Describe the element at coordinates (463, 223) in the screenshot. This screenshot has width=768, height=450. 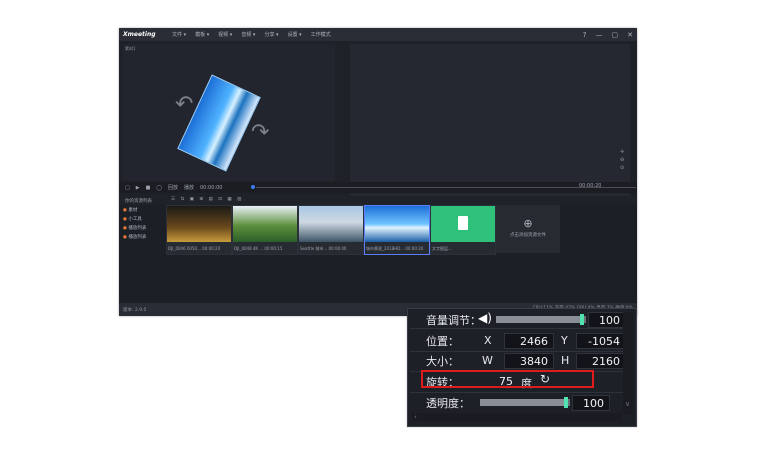
I see `document-icon` at that location.